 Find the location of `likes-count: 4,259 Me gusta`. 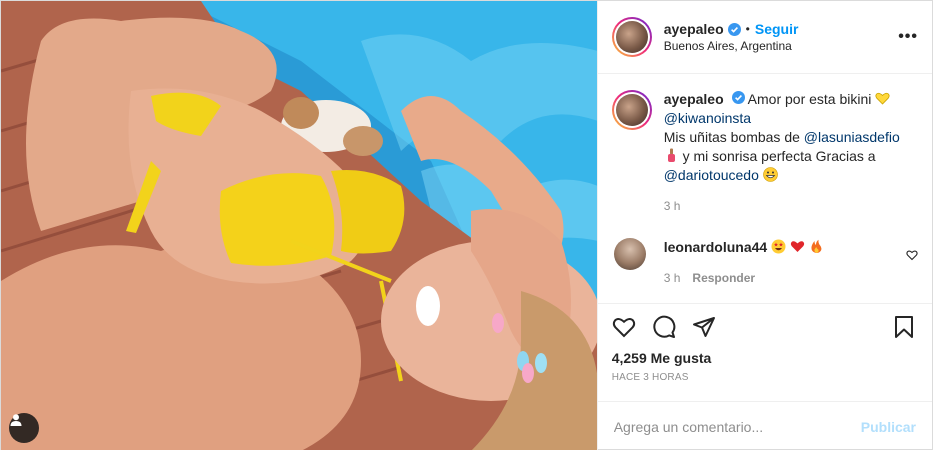

likes-count: 4,259 Me gusta is located at coordinates (765, 358).